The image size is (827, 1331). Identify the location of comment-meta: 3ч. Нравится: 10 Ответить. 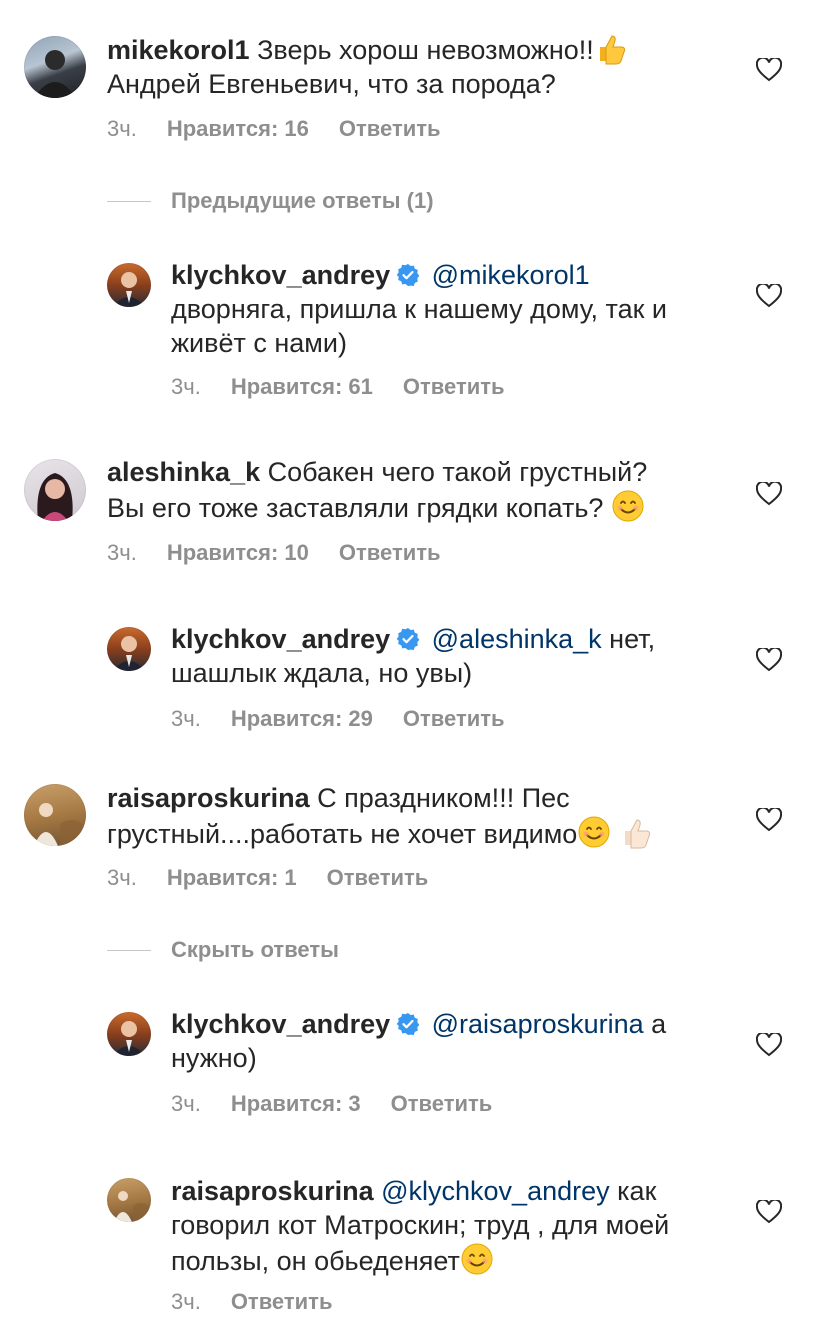
(289, 553).